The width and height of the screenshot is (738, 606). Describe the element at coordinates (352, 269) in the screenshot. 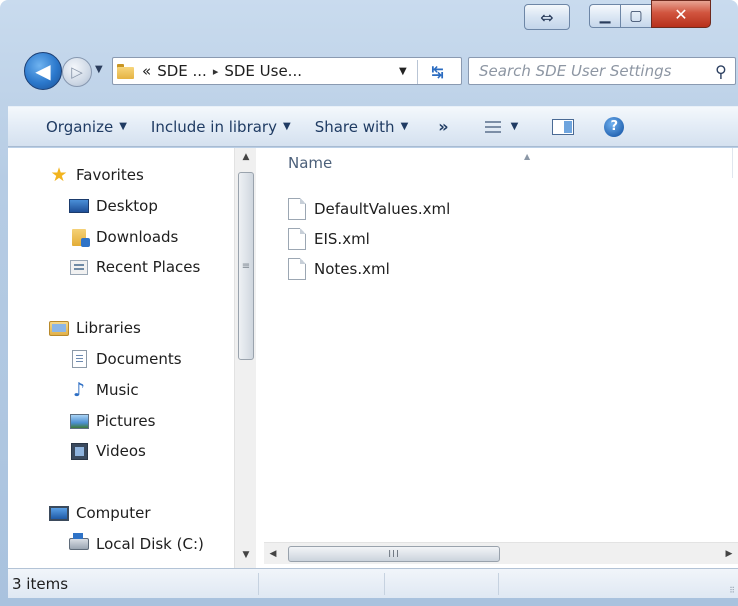

I see `file-name: Notes.xml` at that location.